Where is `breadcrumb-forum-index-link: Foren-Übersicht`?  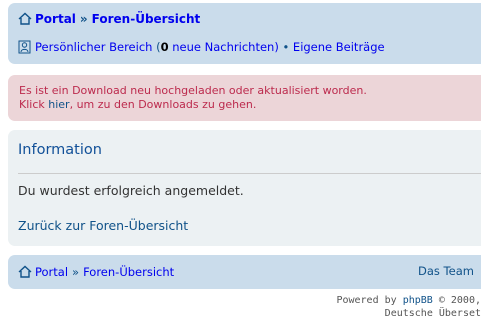 breadcrumb-forum-index-link: Foren-Übersicht is located at coordinates (146, 19).